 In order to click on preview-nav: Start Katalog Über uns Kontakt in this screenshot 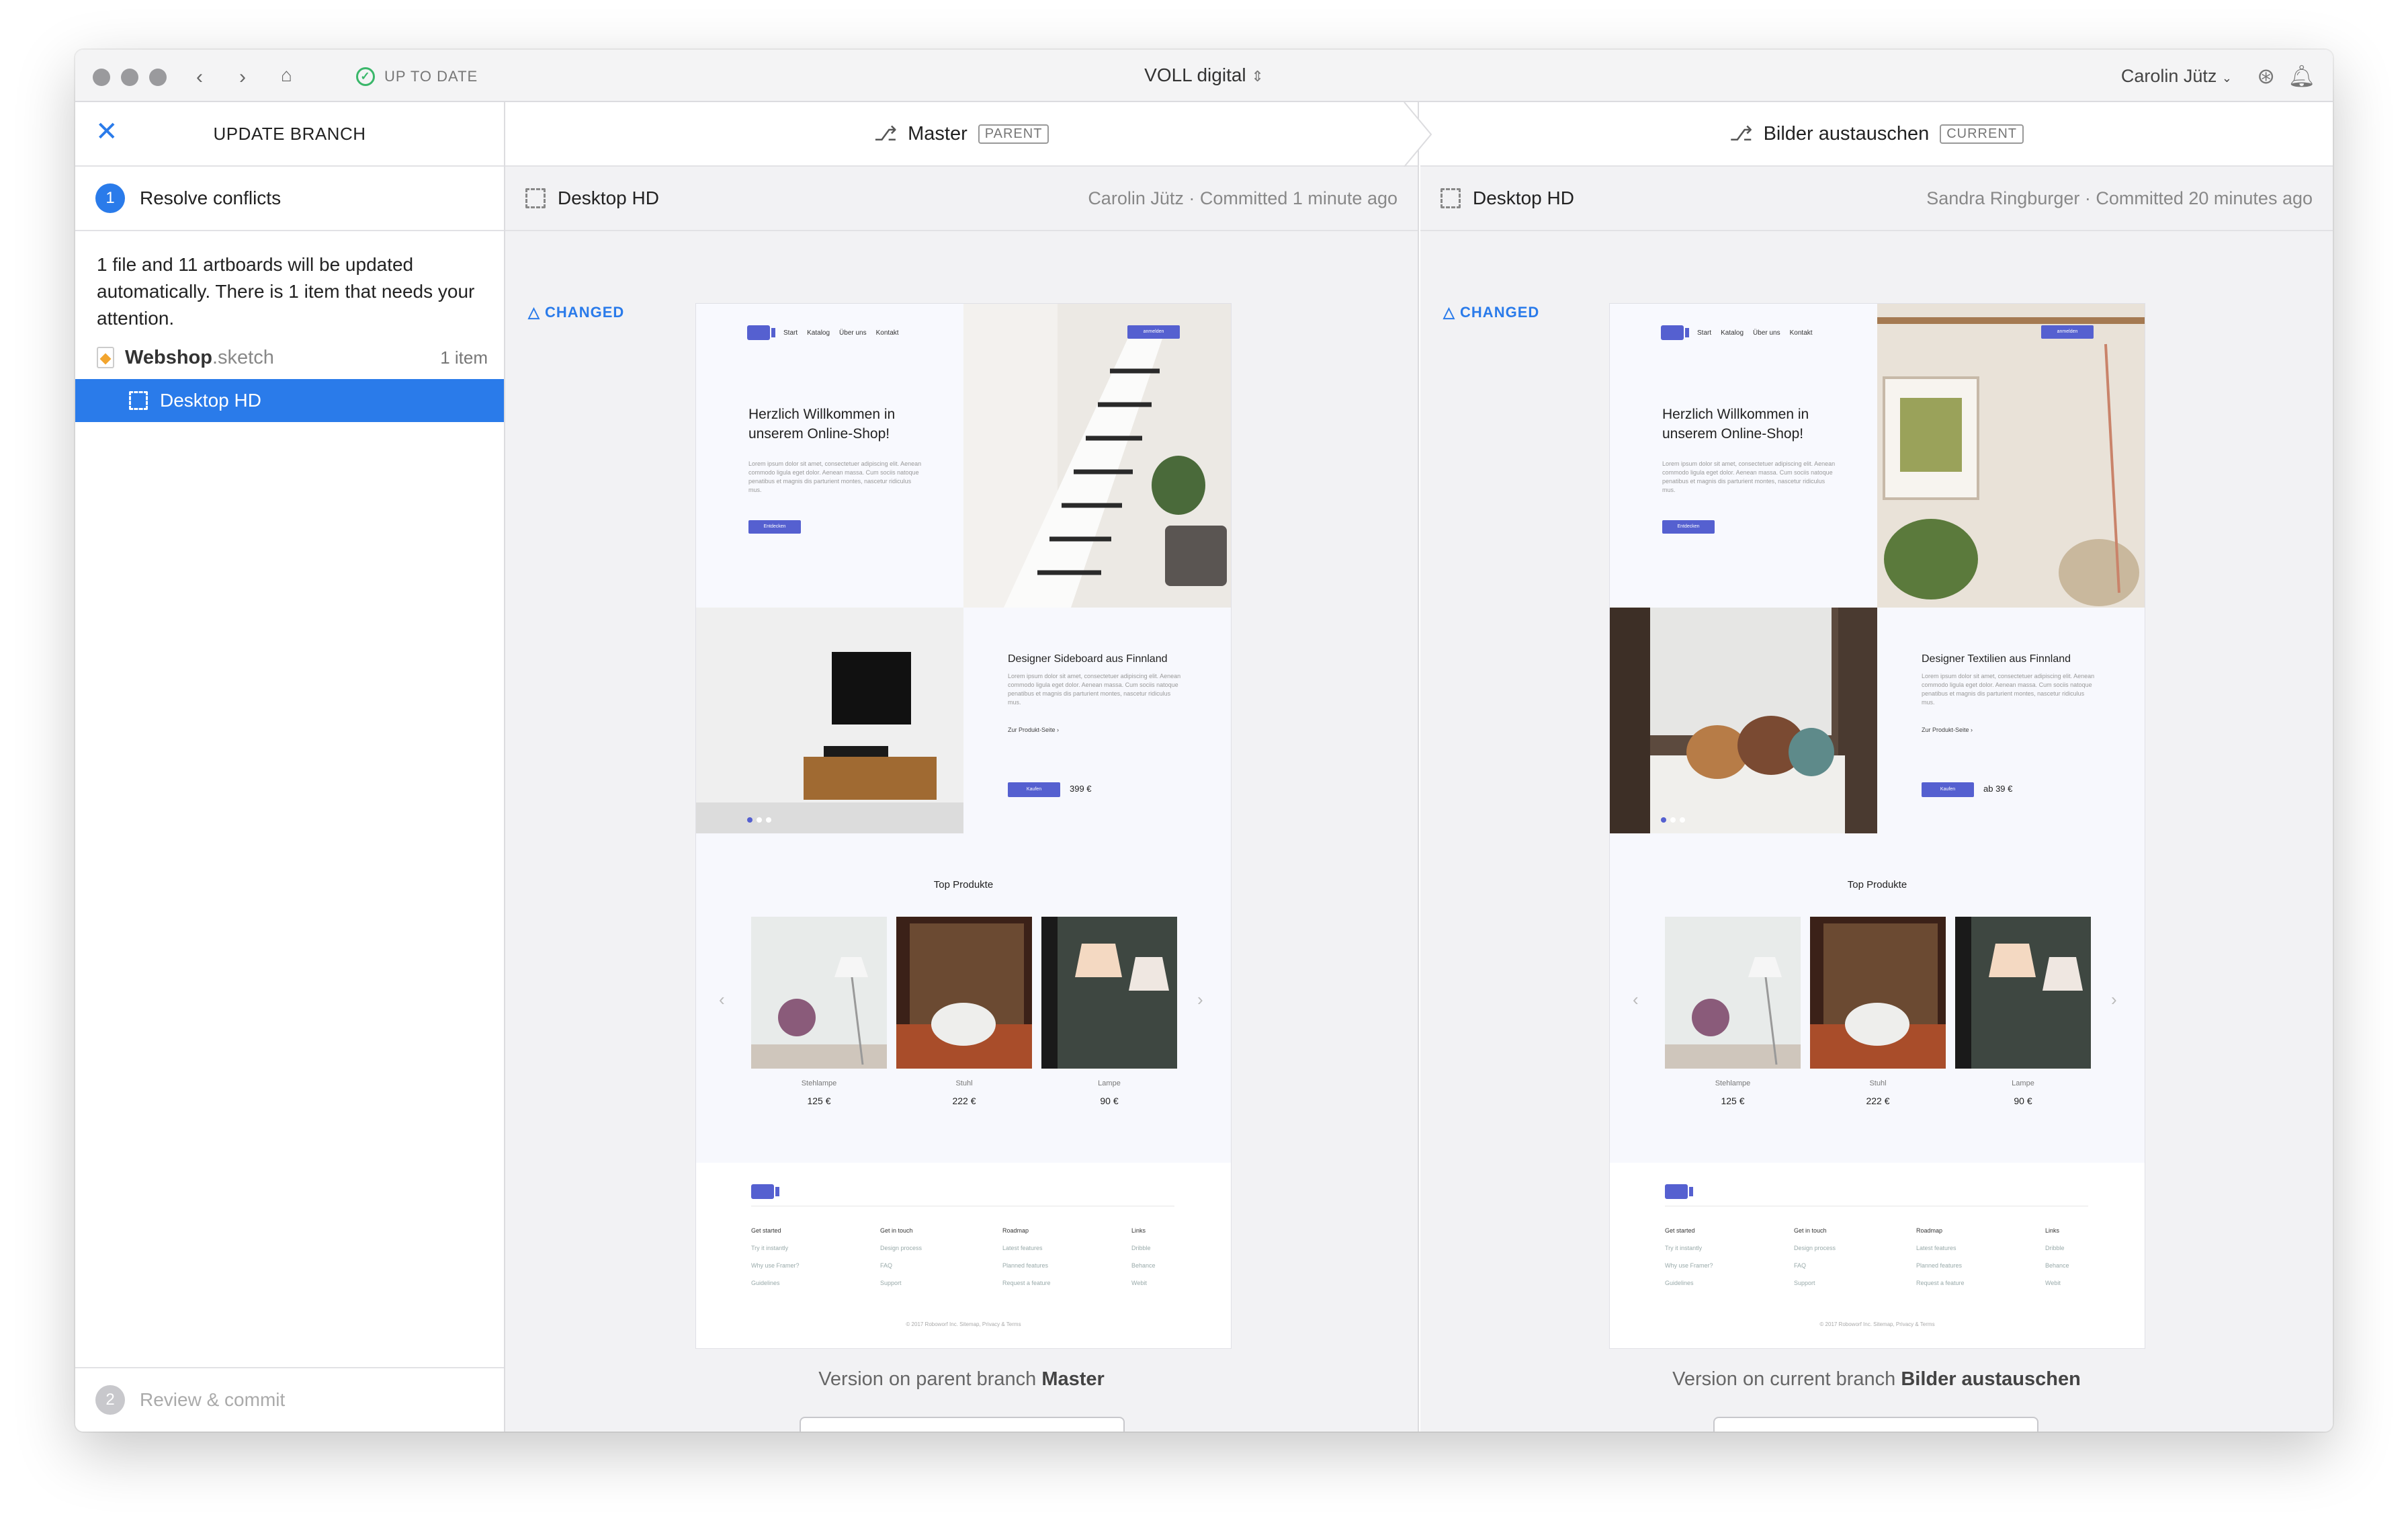, I will do `click(1737, 333)`.